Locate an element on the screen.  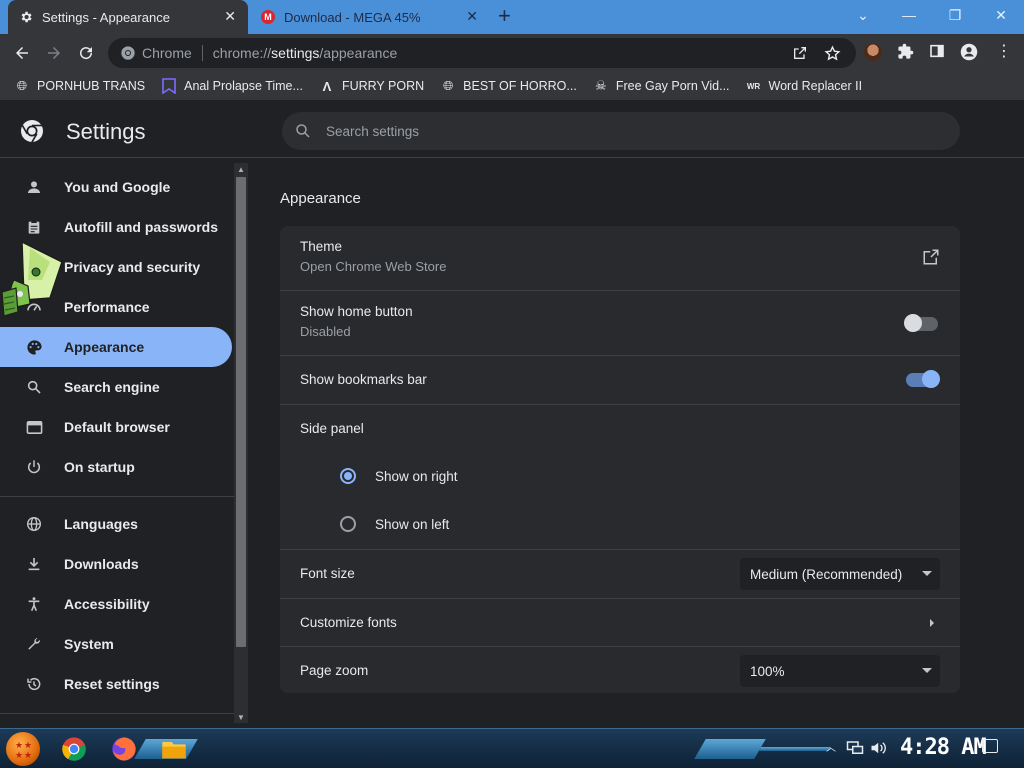
sidebar-item-downloads: Downloads is located at coordinates (116, 564).